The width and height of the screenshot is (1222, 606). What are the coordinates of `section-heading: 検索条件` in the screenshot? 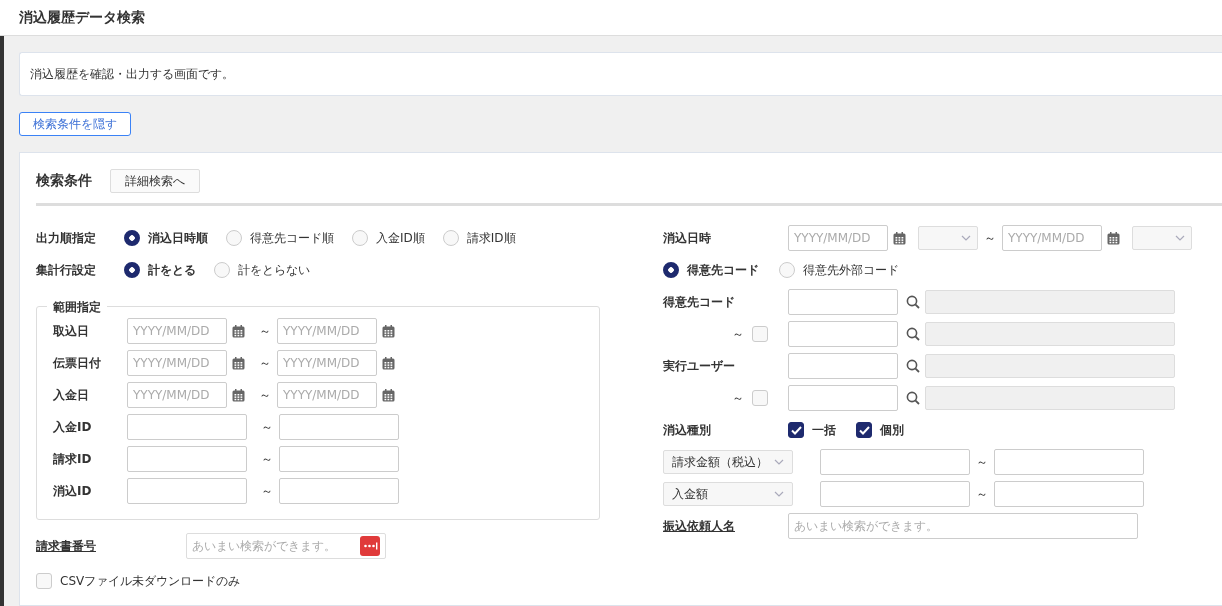 It's located at (64, 181).